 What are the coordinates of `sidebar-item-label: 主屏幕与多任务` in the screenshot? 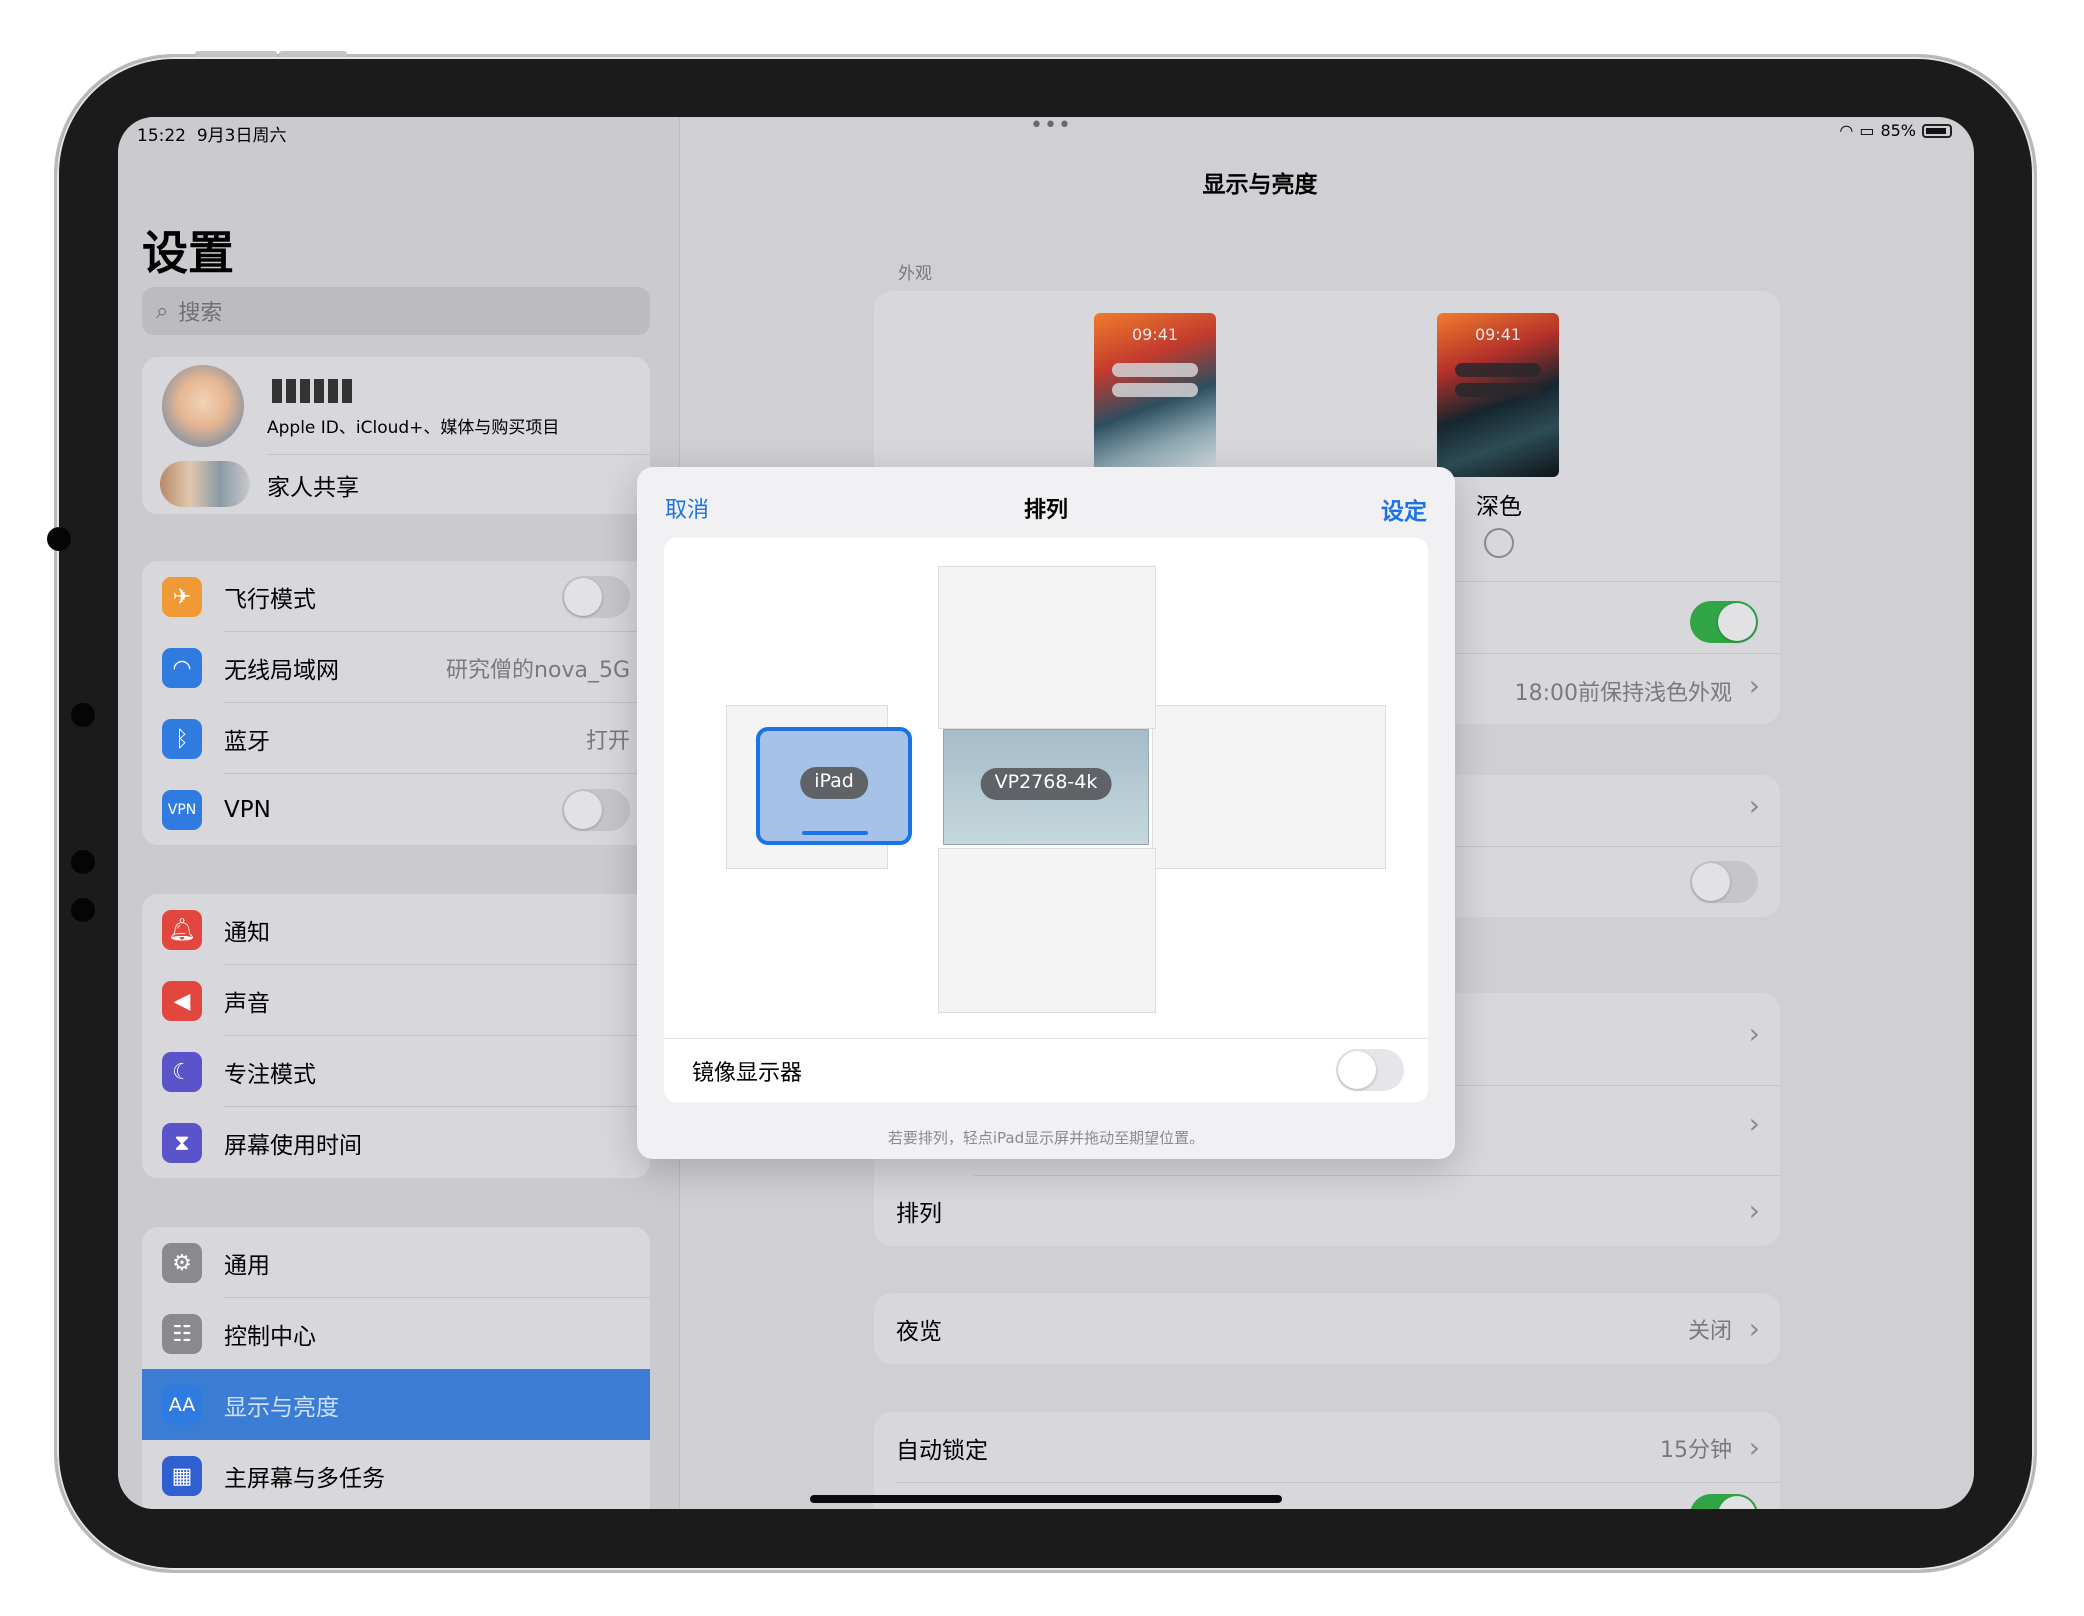 It's located at (304, 1478).